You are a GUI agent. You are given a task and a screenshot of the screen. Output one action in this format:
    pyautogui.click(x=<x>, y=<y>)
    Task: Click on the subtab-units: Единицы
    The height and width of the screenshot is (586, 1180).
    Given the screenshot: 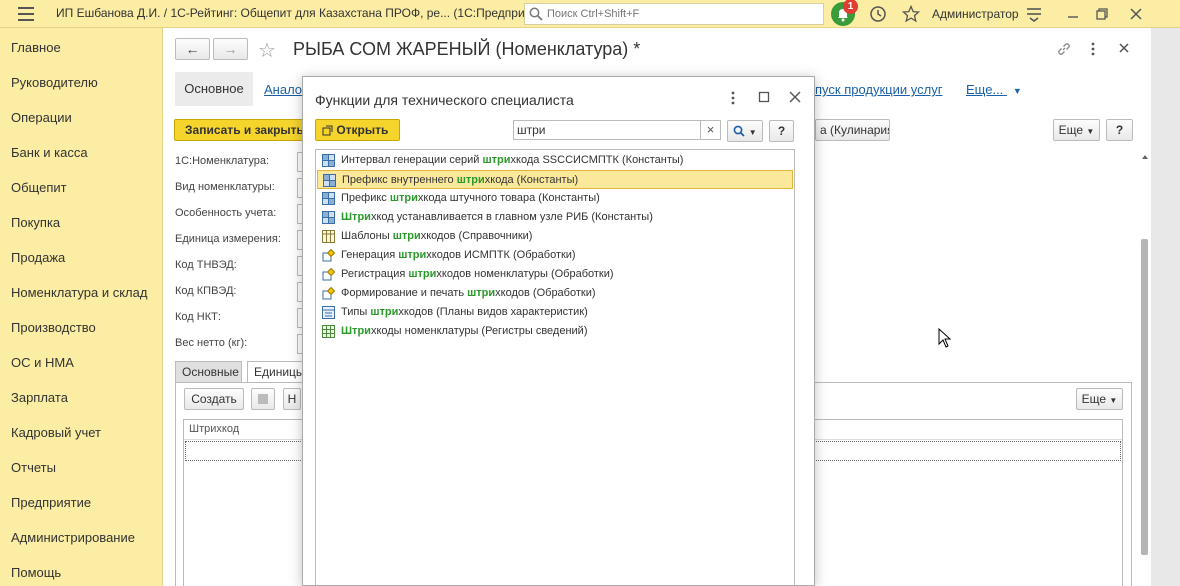 What is the action you would take?
    pyautogui.click(x=275, y=372)
    